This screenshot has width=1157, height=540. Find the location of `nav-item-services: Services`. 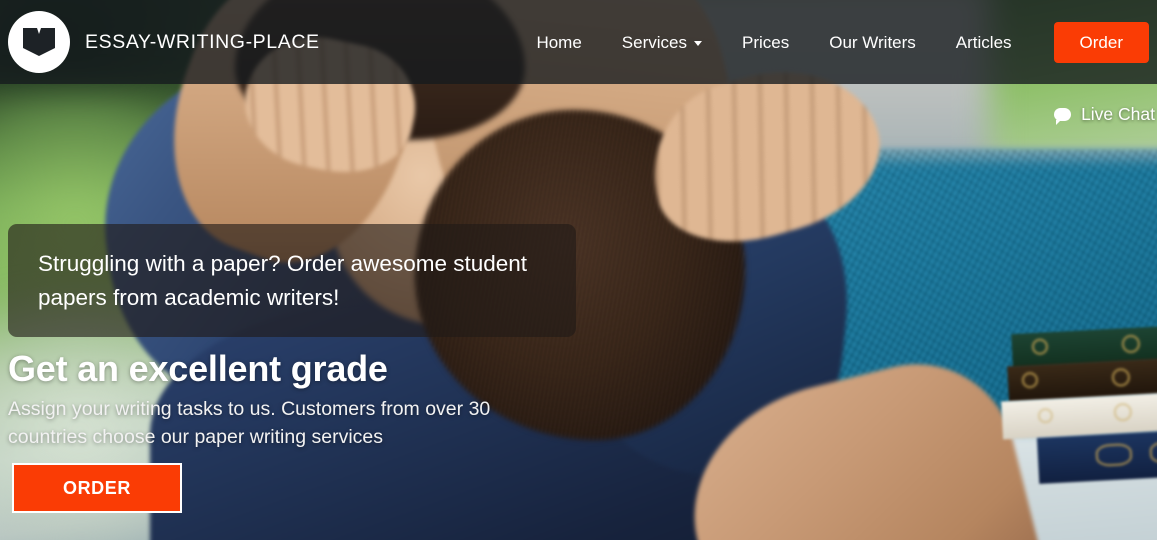

nav-item-services: Services is located at coordinates (662, 42).